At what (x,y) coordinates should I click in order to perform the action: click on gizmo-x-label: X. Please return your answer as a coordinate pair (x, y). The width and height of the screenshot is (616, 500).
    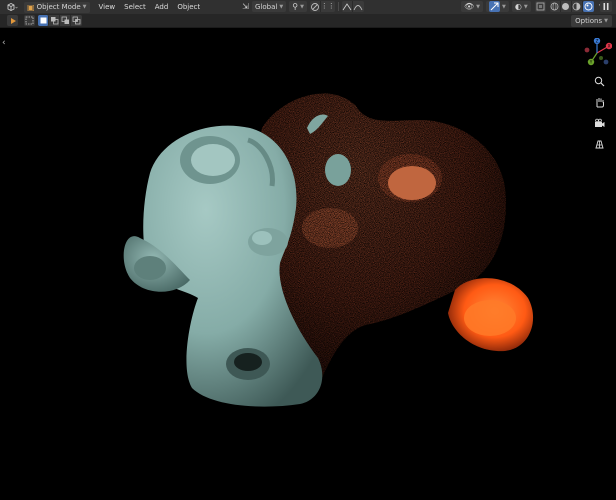
    Looking at the image, I should click on (609, 46).